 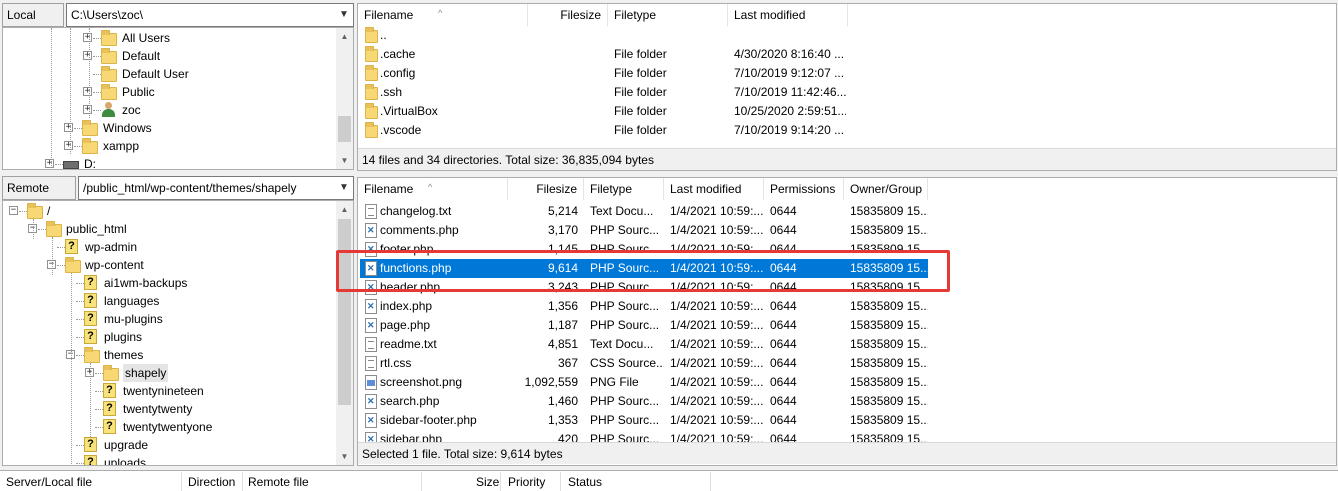 What do you see at coordinates (585, 481) in the screenshot?
I see `queue-col-status: Status` at bounding box center [585, 481].